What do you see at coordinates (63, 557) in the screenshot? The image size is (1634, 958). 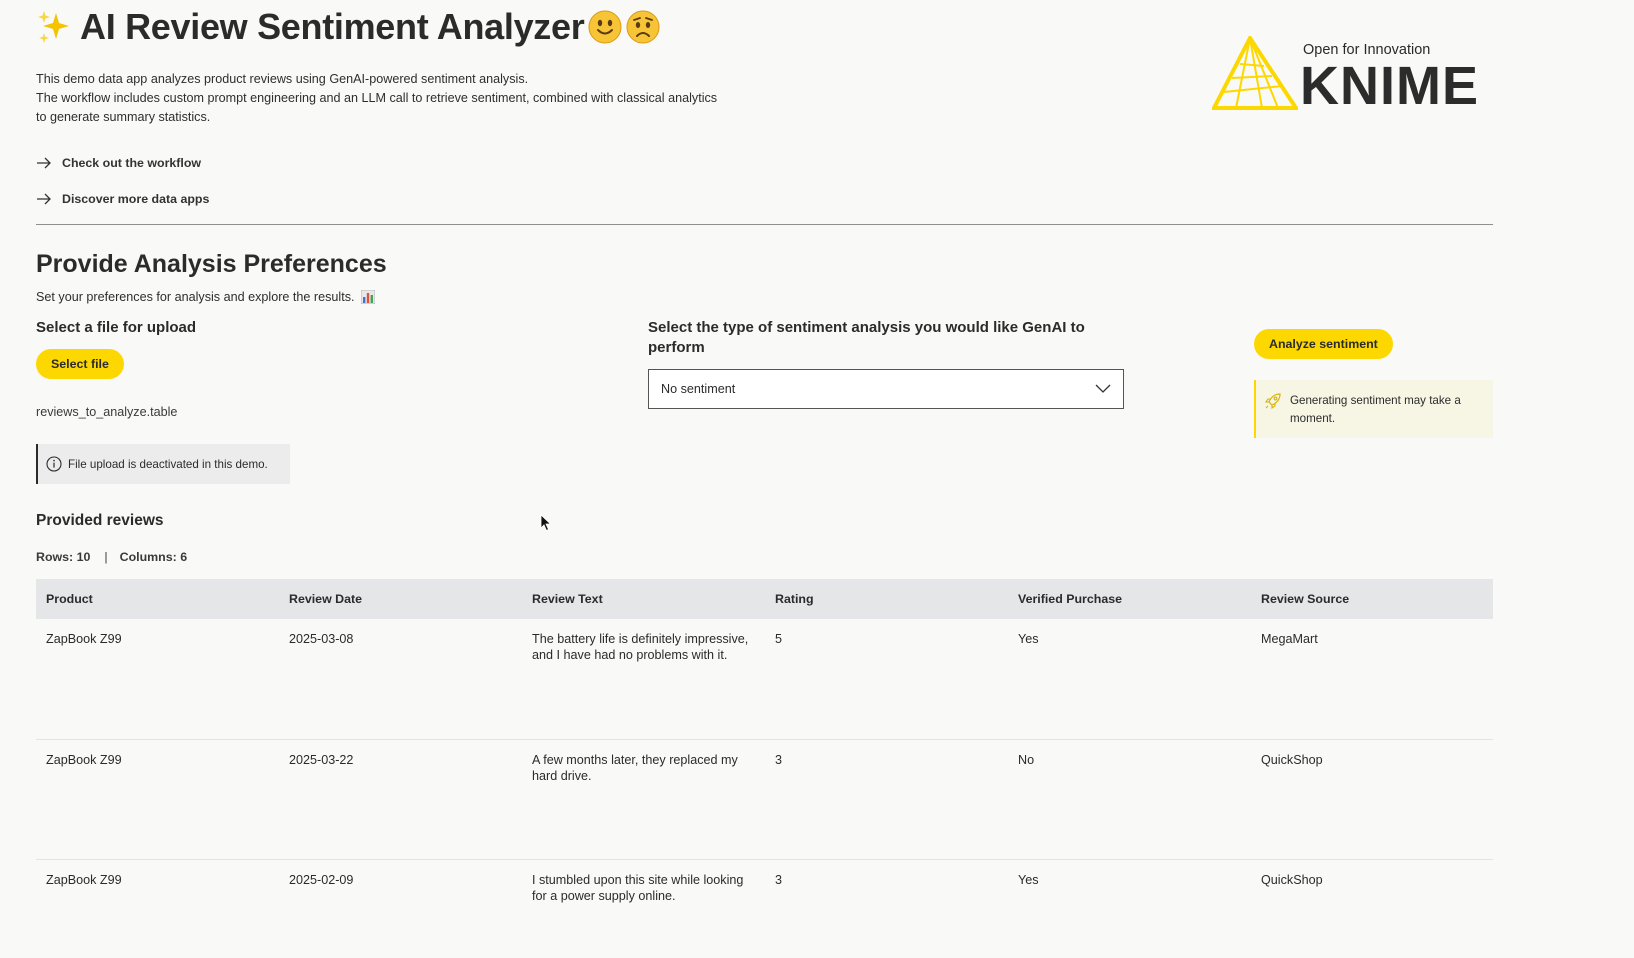 I see `rows-count: Rows: 10` at bounding box center [63, 557].